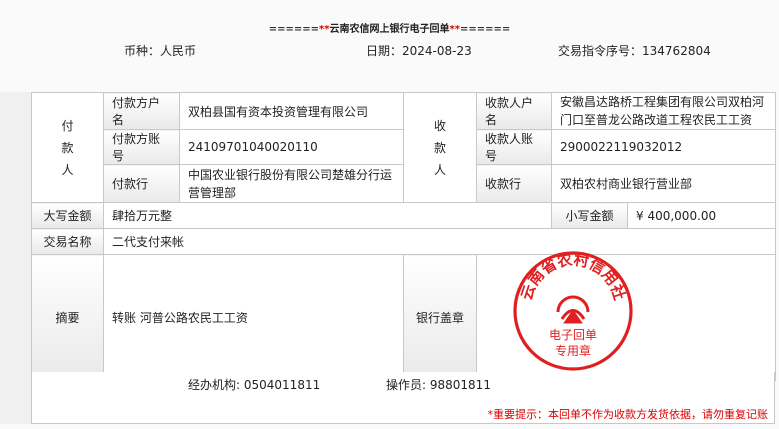  What do you see at coordinates (437, 51) in the screenshot?
I see `date-value: 2024-08-23` at bounding box center [437, 51].